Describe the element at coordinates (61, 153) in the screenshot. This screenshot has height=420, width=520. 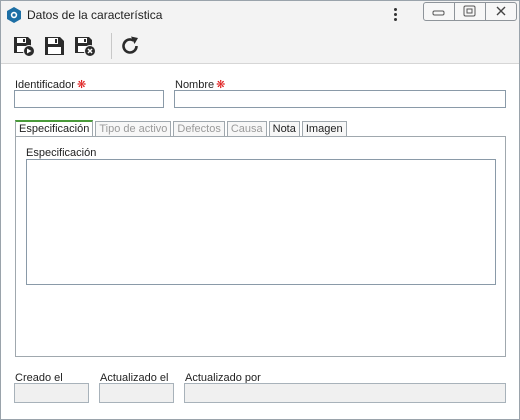
I see `especificacion-label: Especificación` at that location.